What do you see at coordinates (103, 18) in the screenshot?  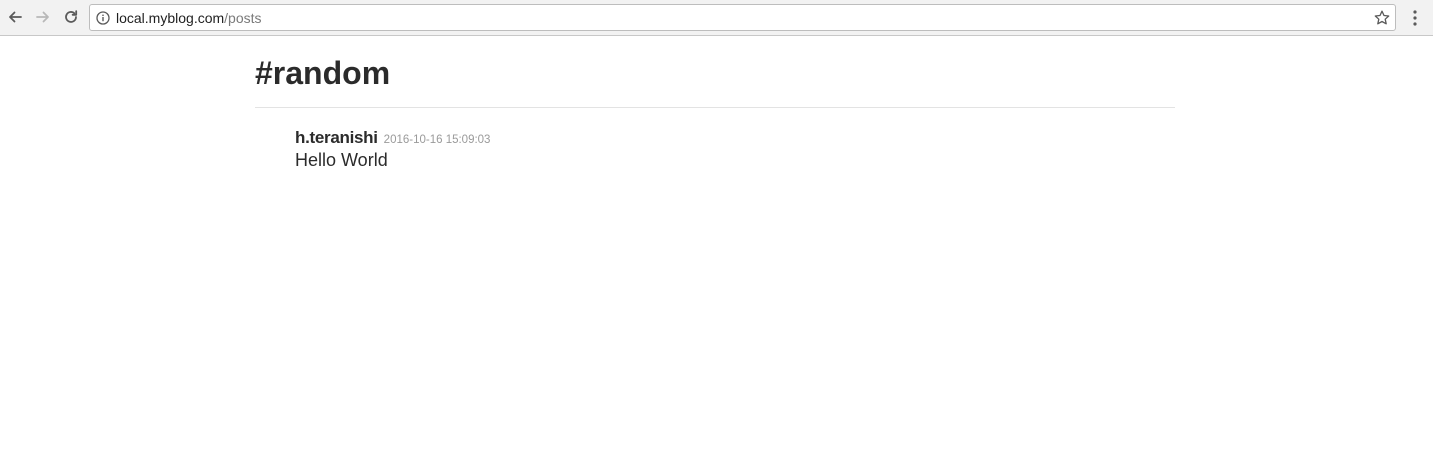 I see `info-icon` at bounding box center [103, 18].